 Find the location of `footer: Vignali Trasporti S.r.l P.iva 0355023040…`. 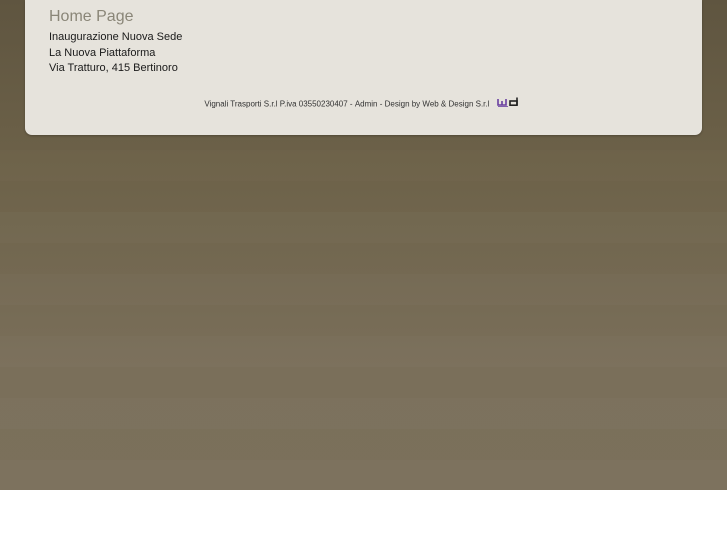

footer: Vignali Trasporti S.r.l P.iva 0355023040… is located at coordinates (363, 103).